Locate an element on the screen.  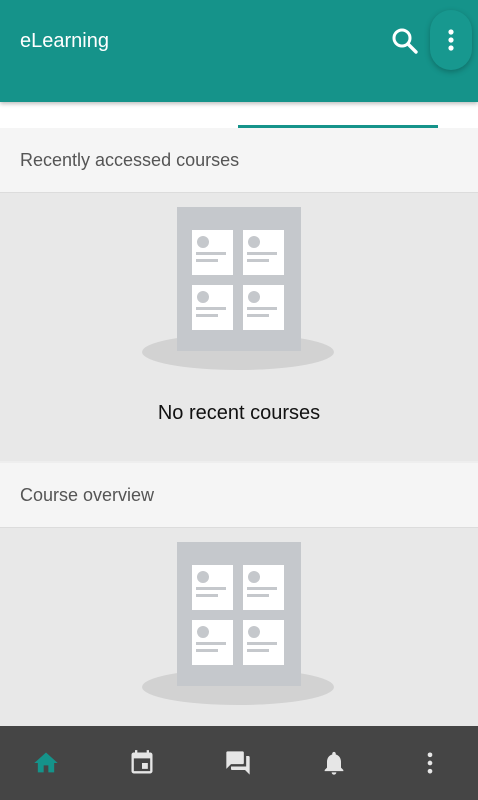
nav-calendar is located at coordinates (142, 763).